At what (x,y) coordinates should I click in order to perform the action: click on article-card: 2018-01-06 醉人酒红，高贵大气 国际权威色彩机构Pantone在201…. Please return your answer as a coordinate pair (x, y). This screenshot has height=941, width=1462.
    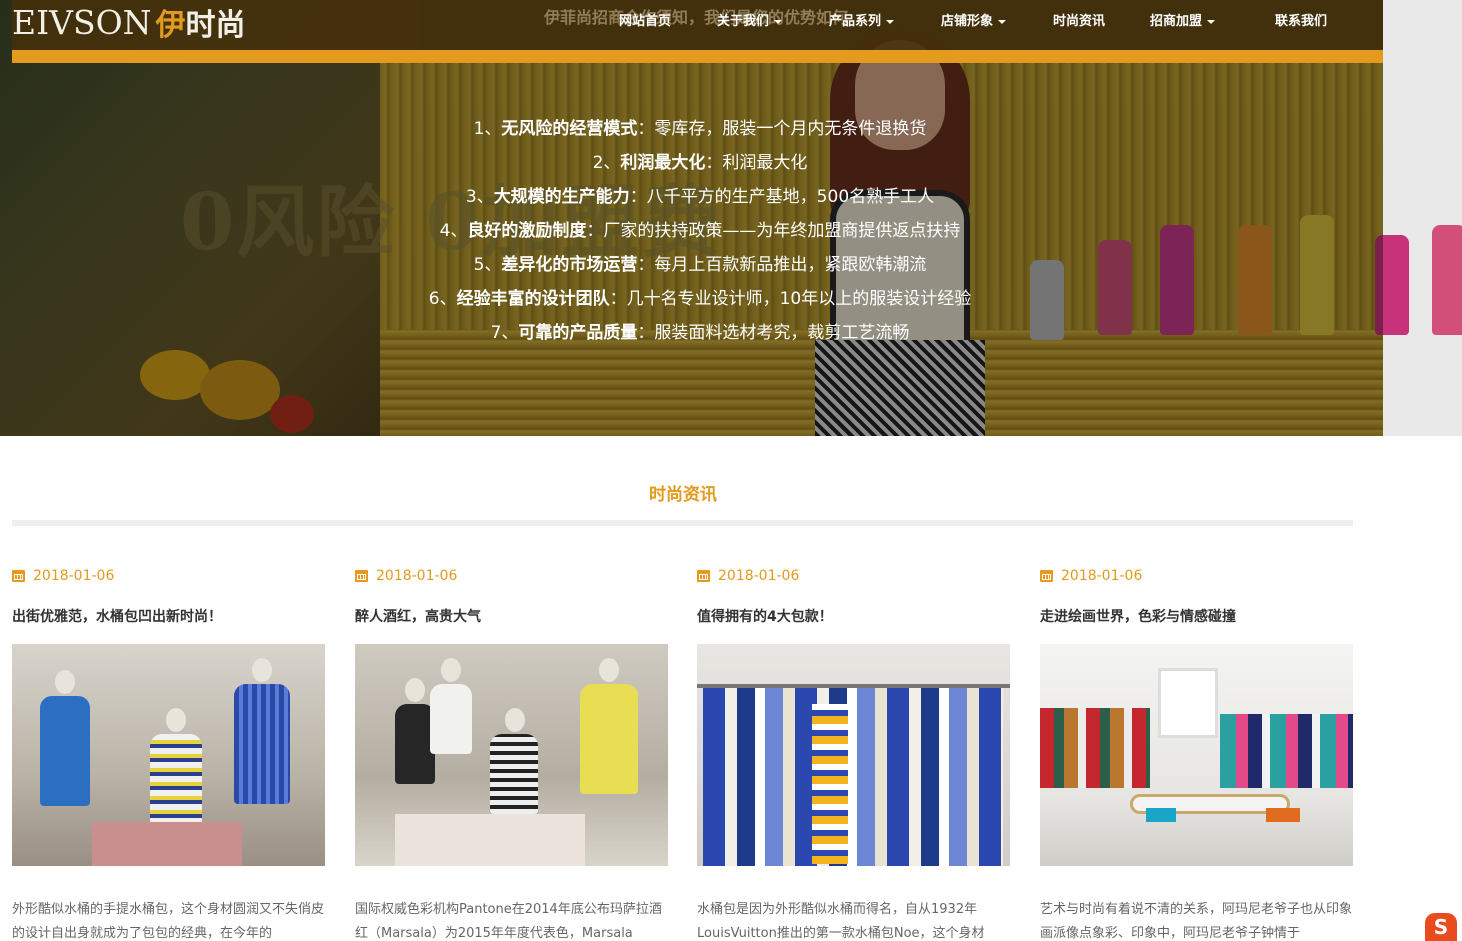
    Looking at the image, I should click on (511, 753).